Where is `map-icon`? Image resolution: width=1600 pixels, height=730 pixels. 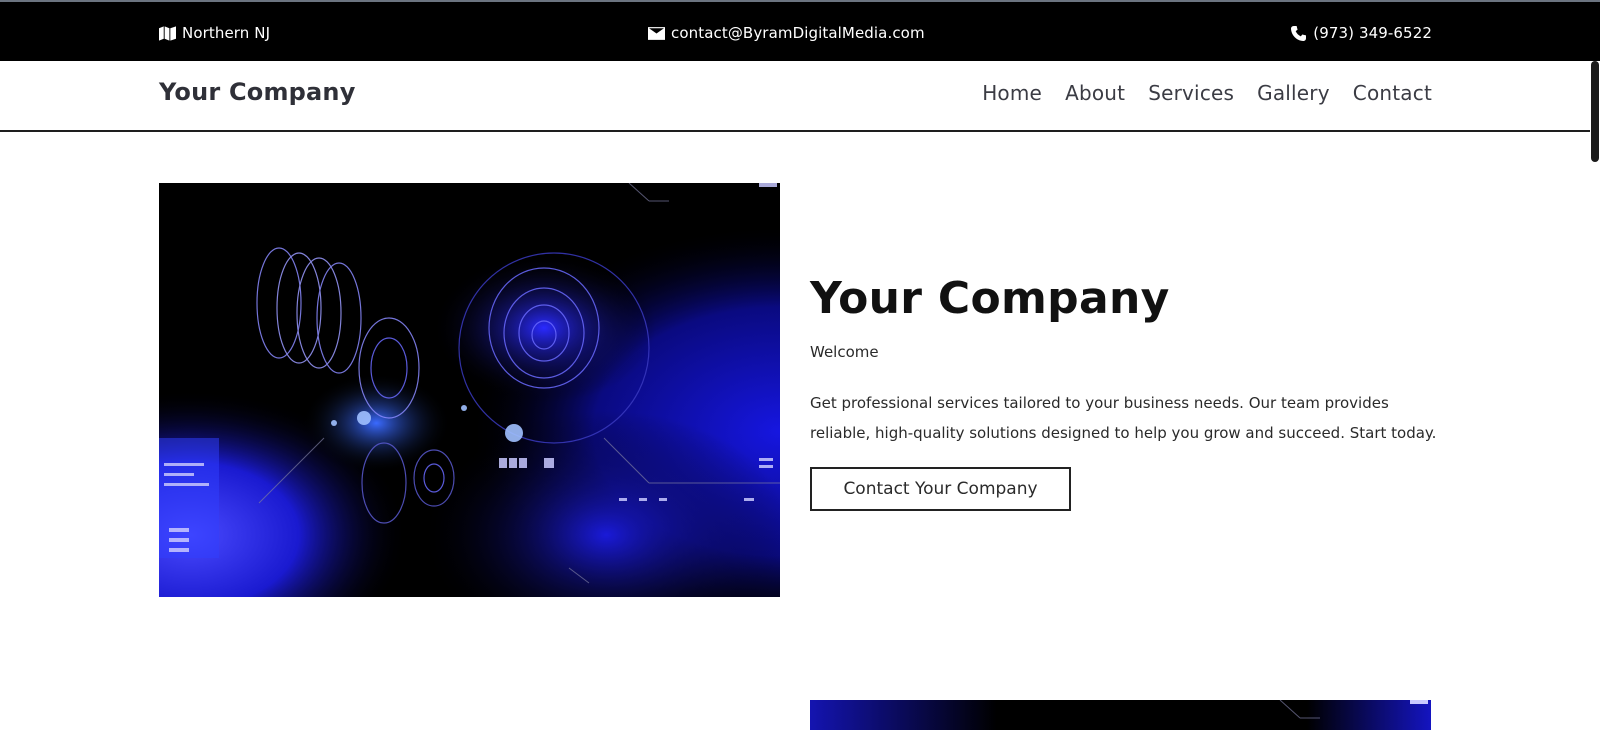
map-icon is located at coordinates (167, 33).